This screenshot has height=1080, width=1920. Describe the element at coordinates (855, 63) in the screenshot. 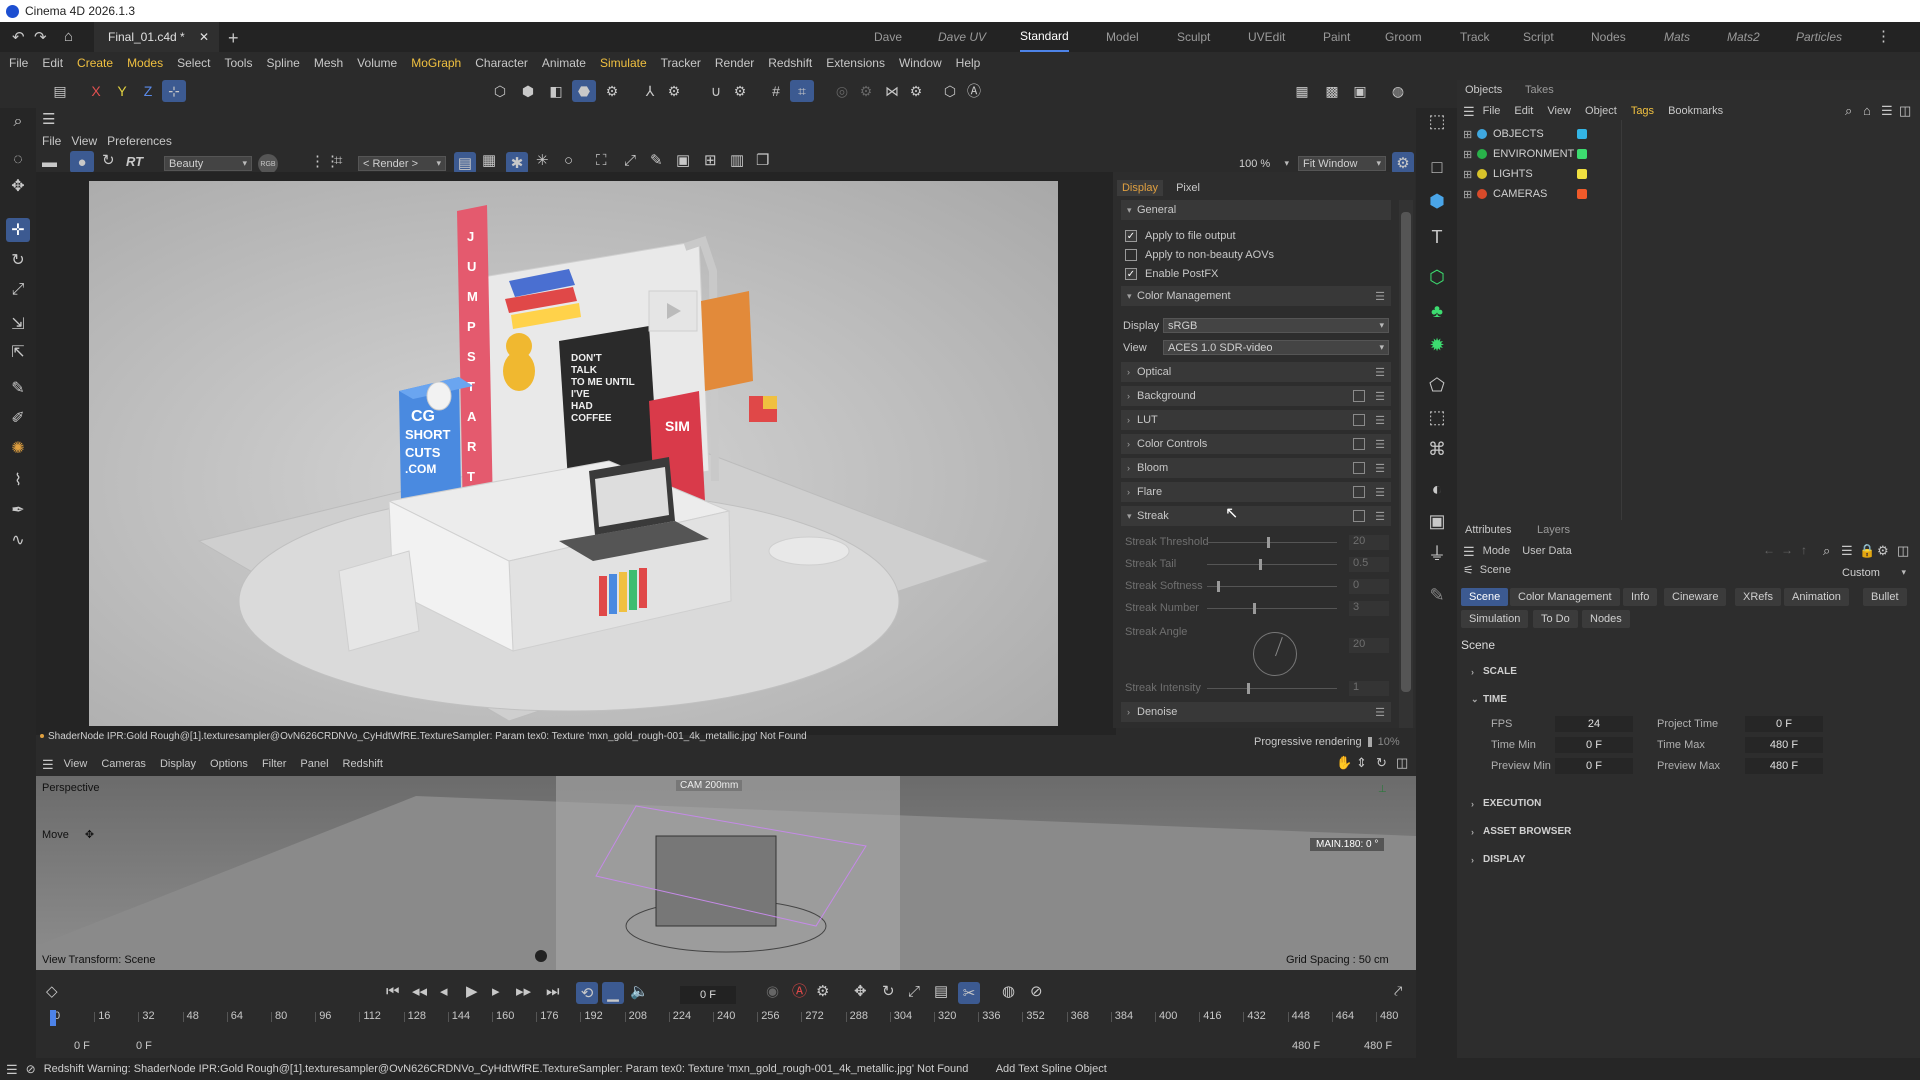

I see `menu-extensions: Extensions` at that location.